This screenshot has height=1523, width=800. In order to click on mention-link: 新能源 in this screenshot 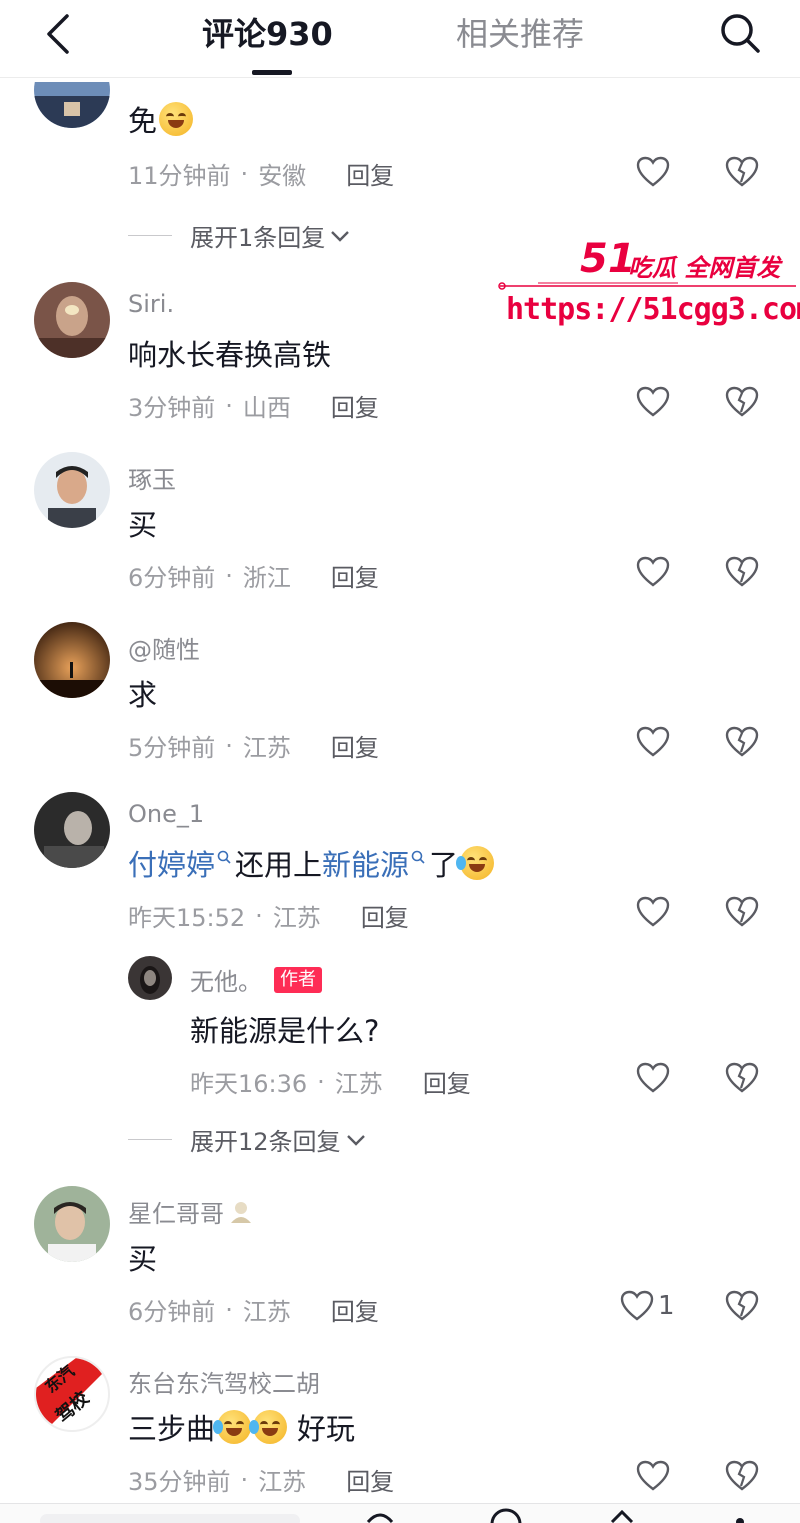, I will do `click(365, 863)`.